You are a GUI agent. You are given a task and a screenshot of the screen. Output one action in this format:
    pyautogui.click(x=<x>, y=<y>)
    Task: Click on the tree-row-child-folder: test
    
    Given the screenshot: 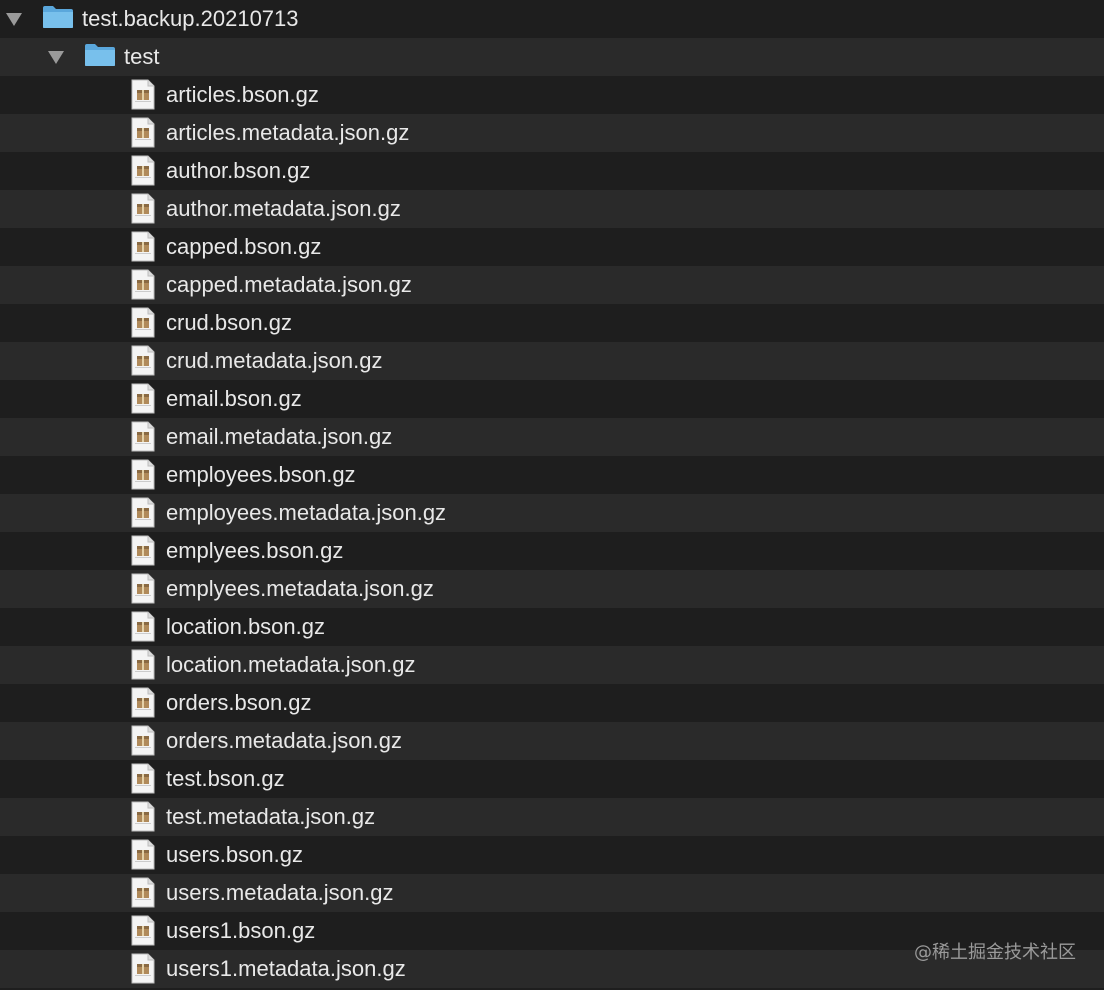 What is the action you would take?
    pyautogui.click(x=552, y=57)
    